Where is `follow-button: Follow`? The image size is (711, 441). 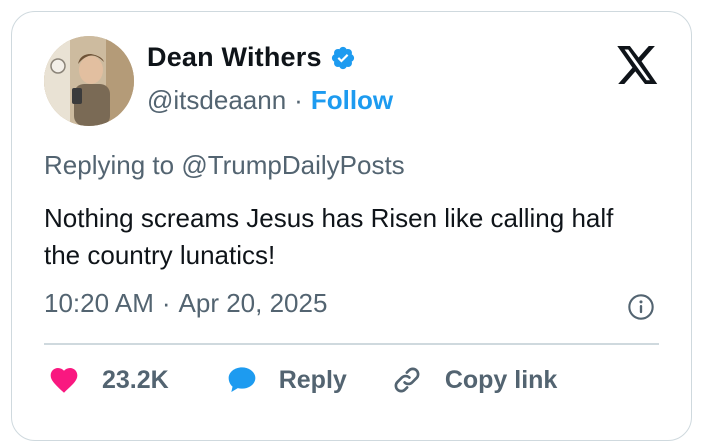
follow-button: Follow is located at coordinates (352, 100).